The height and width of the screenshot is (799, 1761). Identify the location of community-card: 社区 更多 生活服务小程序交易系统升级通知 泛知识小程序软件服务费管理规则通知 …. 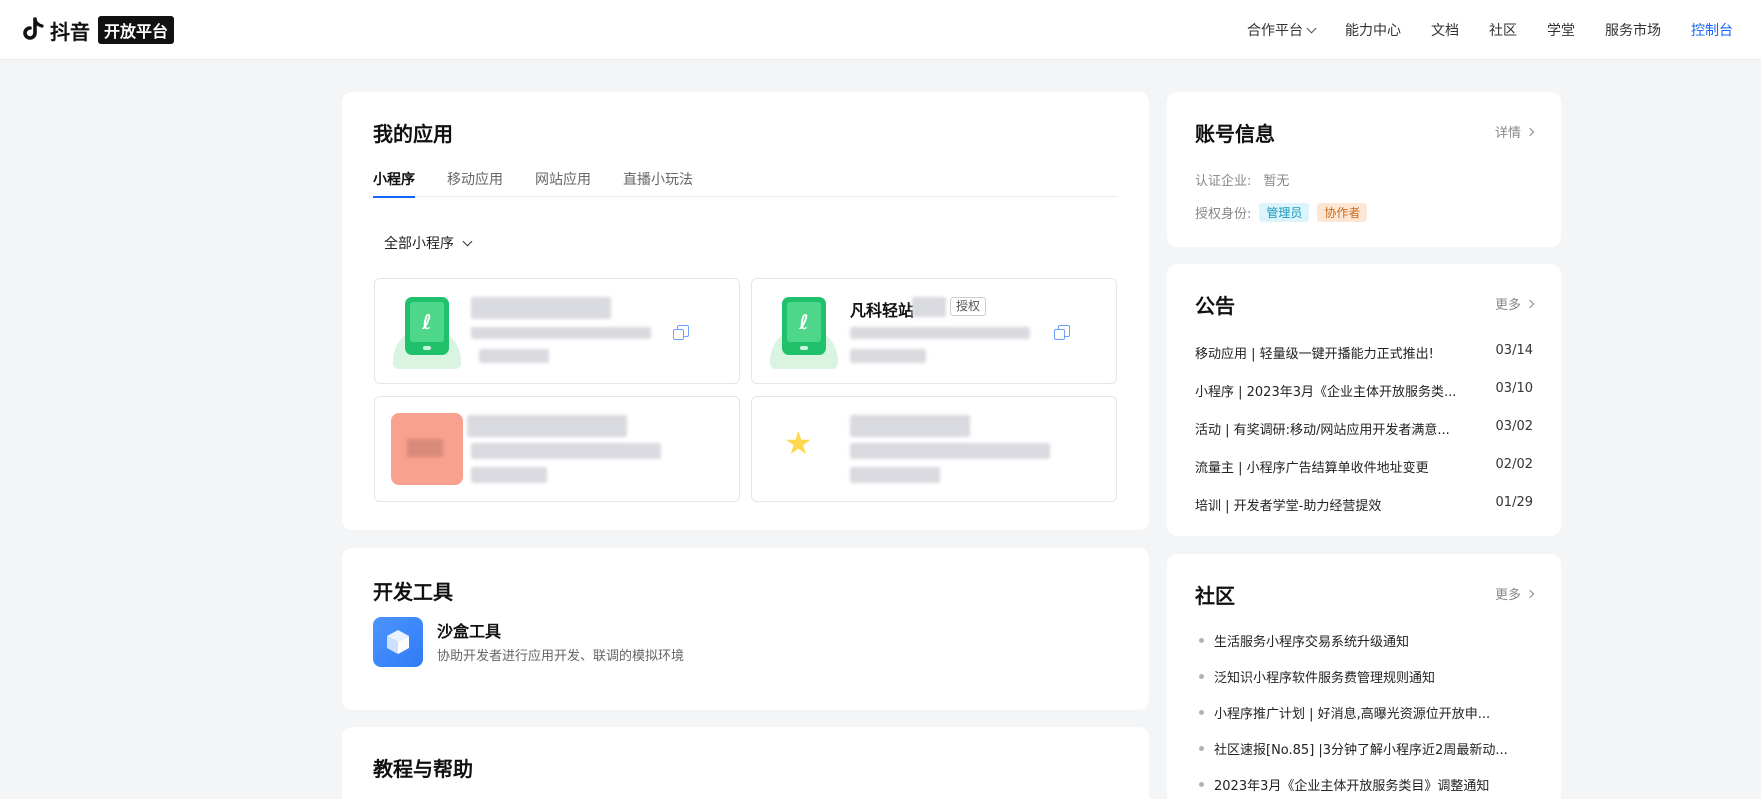
(1364, 676).